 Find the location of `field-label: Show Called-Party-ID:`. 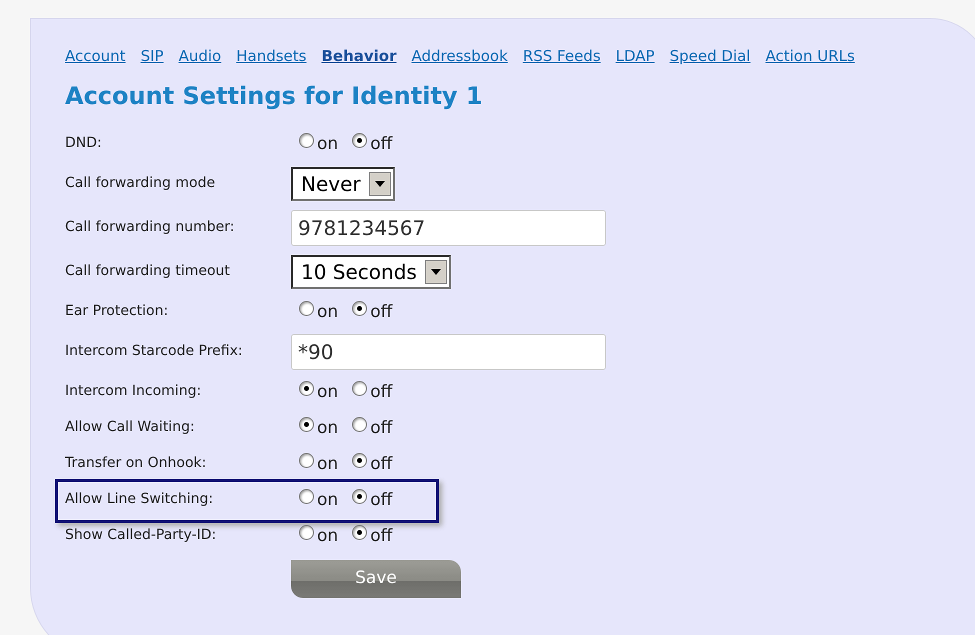

field-label: Show Called-Party-ID: is located at coordinates (141, 535).